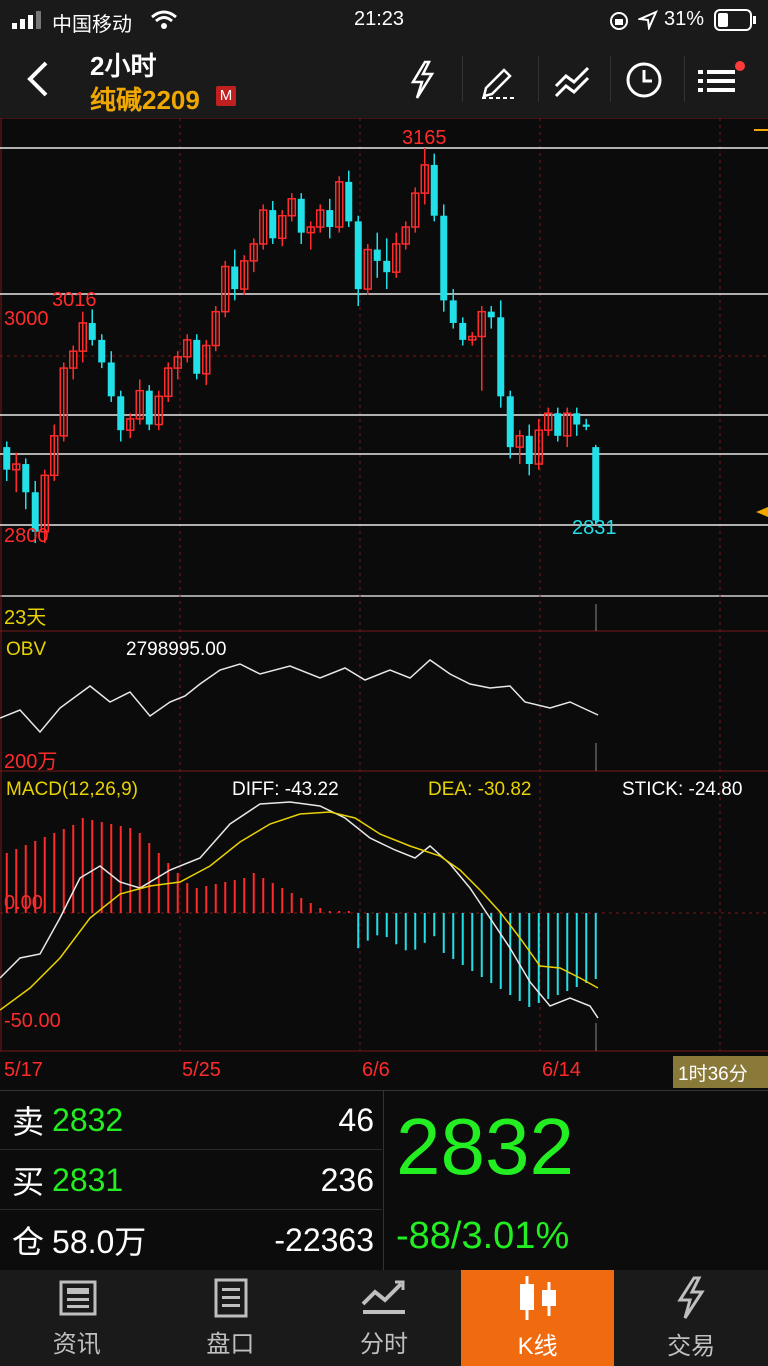 The image size is (768, 1366). What do you see at coordinates (231, 1297) in the screenshot?
I see `orderbook-icon` at bounding box center [231, 1297].